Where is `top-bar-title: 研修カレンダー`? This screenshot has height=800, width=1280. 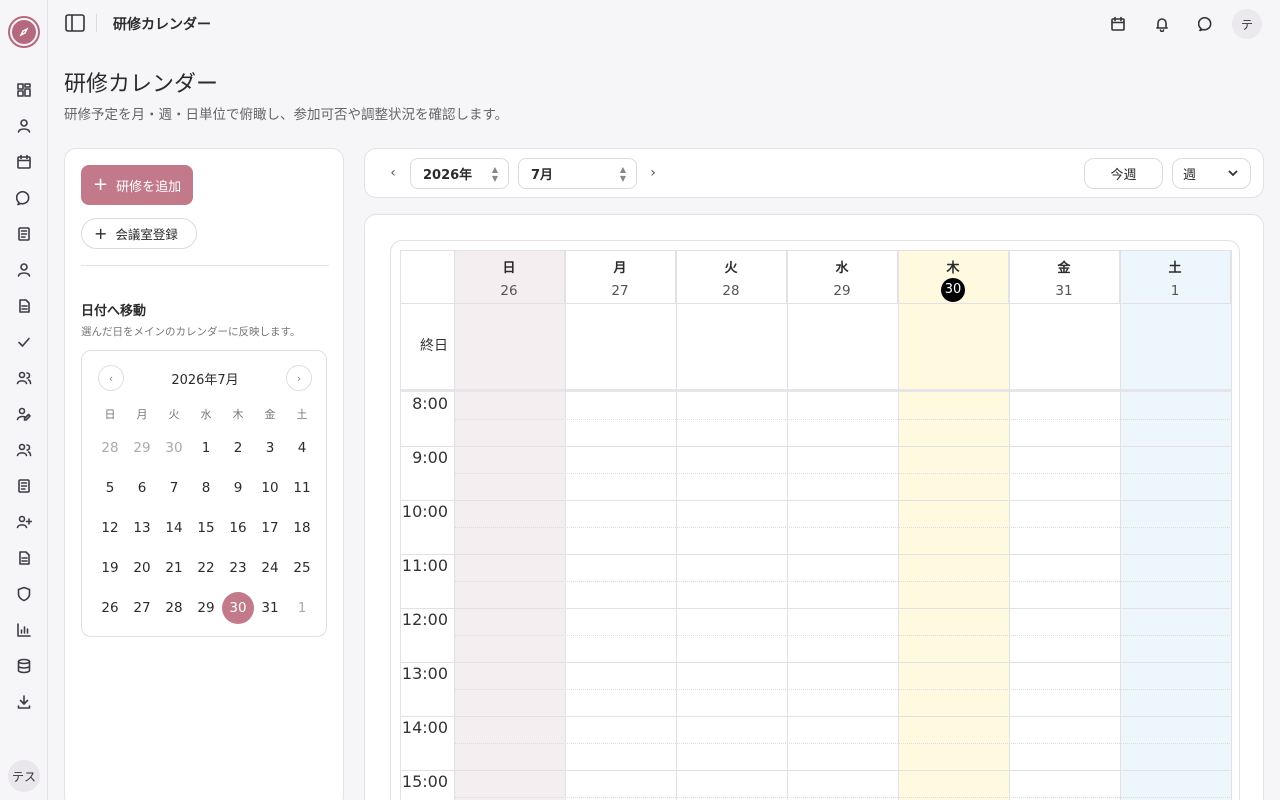
top-bar-title: 研修カレンダー is located at coordinates (162, 25).